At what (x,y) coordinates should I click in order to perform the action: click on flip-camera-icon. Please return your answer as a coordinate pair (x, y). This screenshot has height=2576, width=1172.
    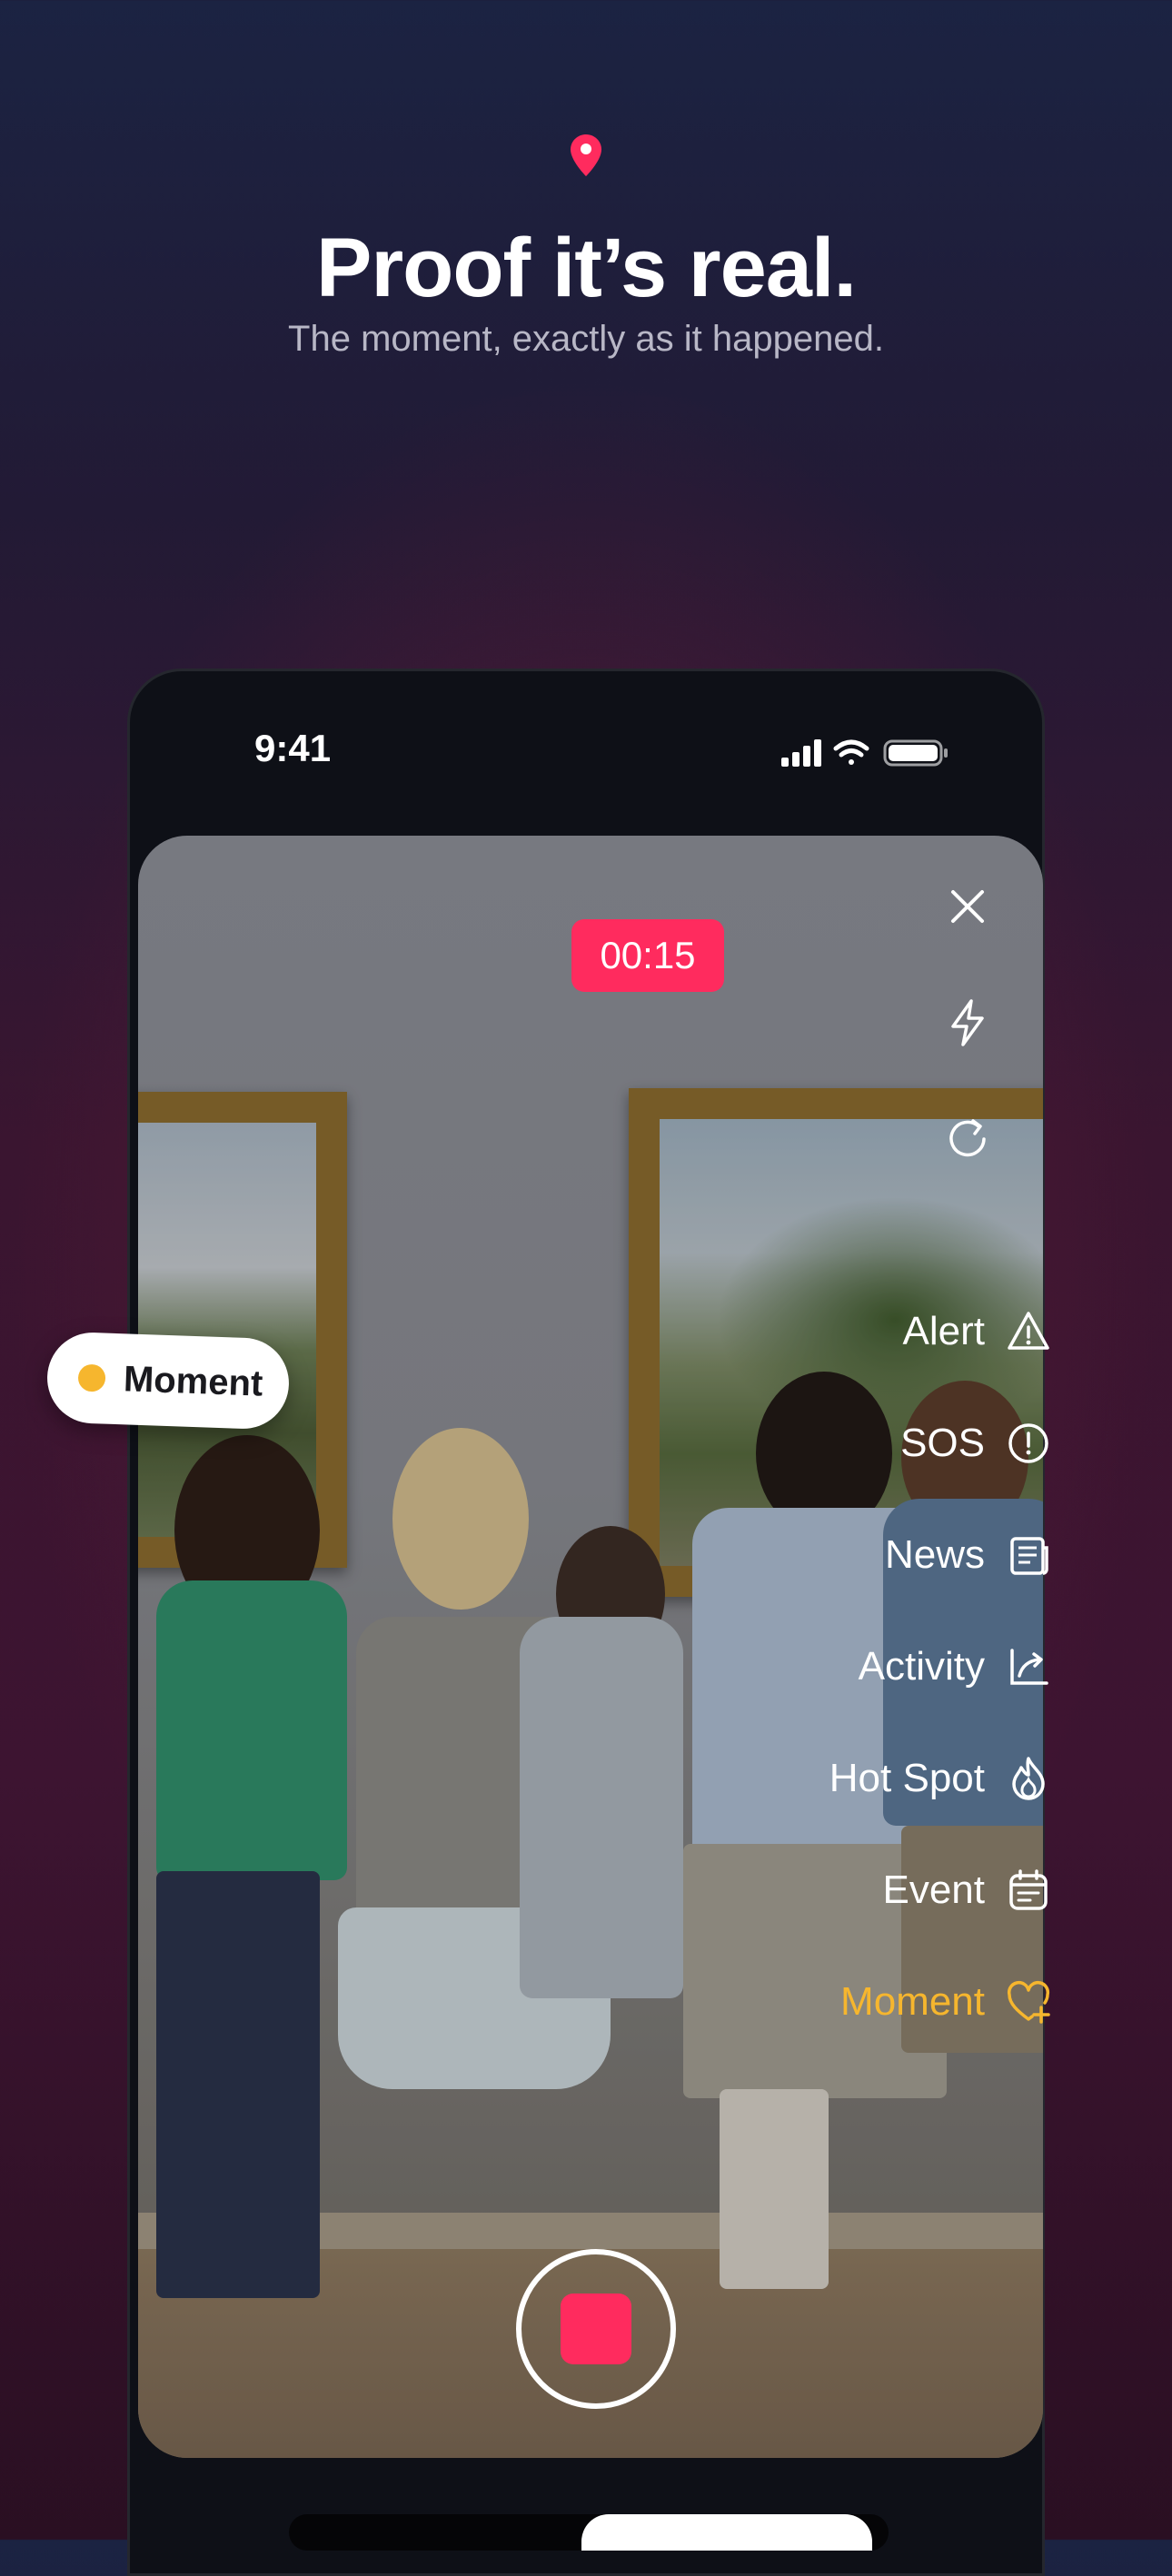
    Looking at the image, I should click on (968, 1139).